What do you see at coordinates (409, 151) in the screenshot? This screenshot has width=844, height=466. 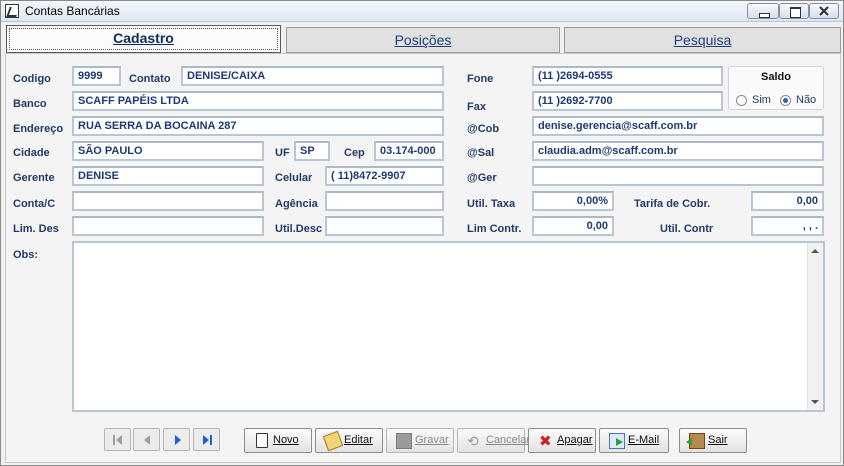 I see `cep-field: 03.174-000` at bounding box center [409, 151].